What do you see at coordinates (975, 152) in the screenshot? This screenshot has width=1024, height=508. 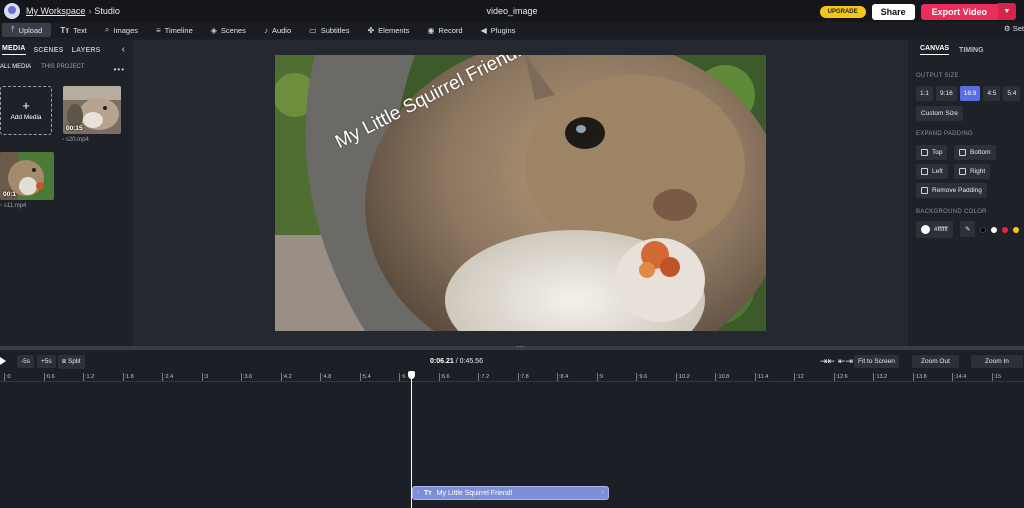 I see `padding-bottom-checkbox: Bottom` at bounding box center [975, 152].